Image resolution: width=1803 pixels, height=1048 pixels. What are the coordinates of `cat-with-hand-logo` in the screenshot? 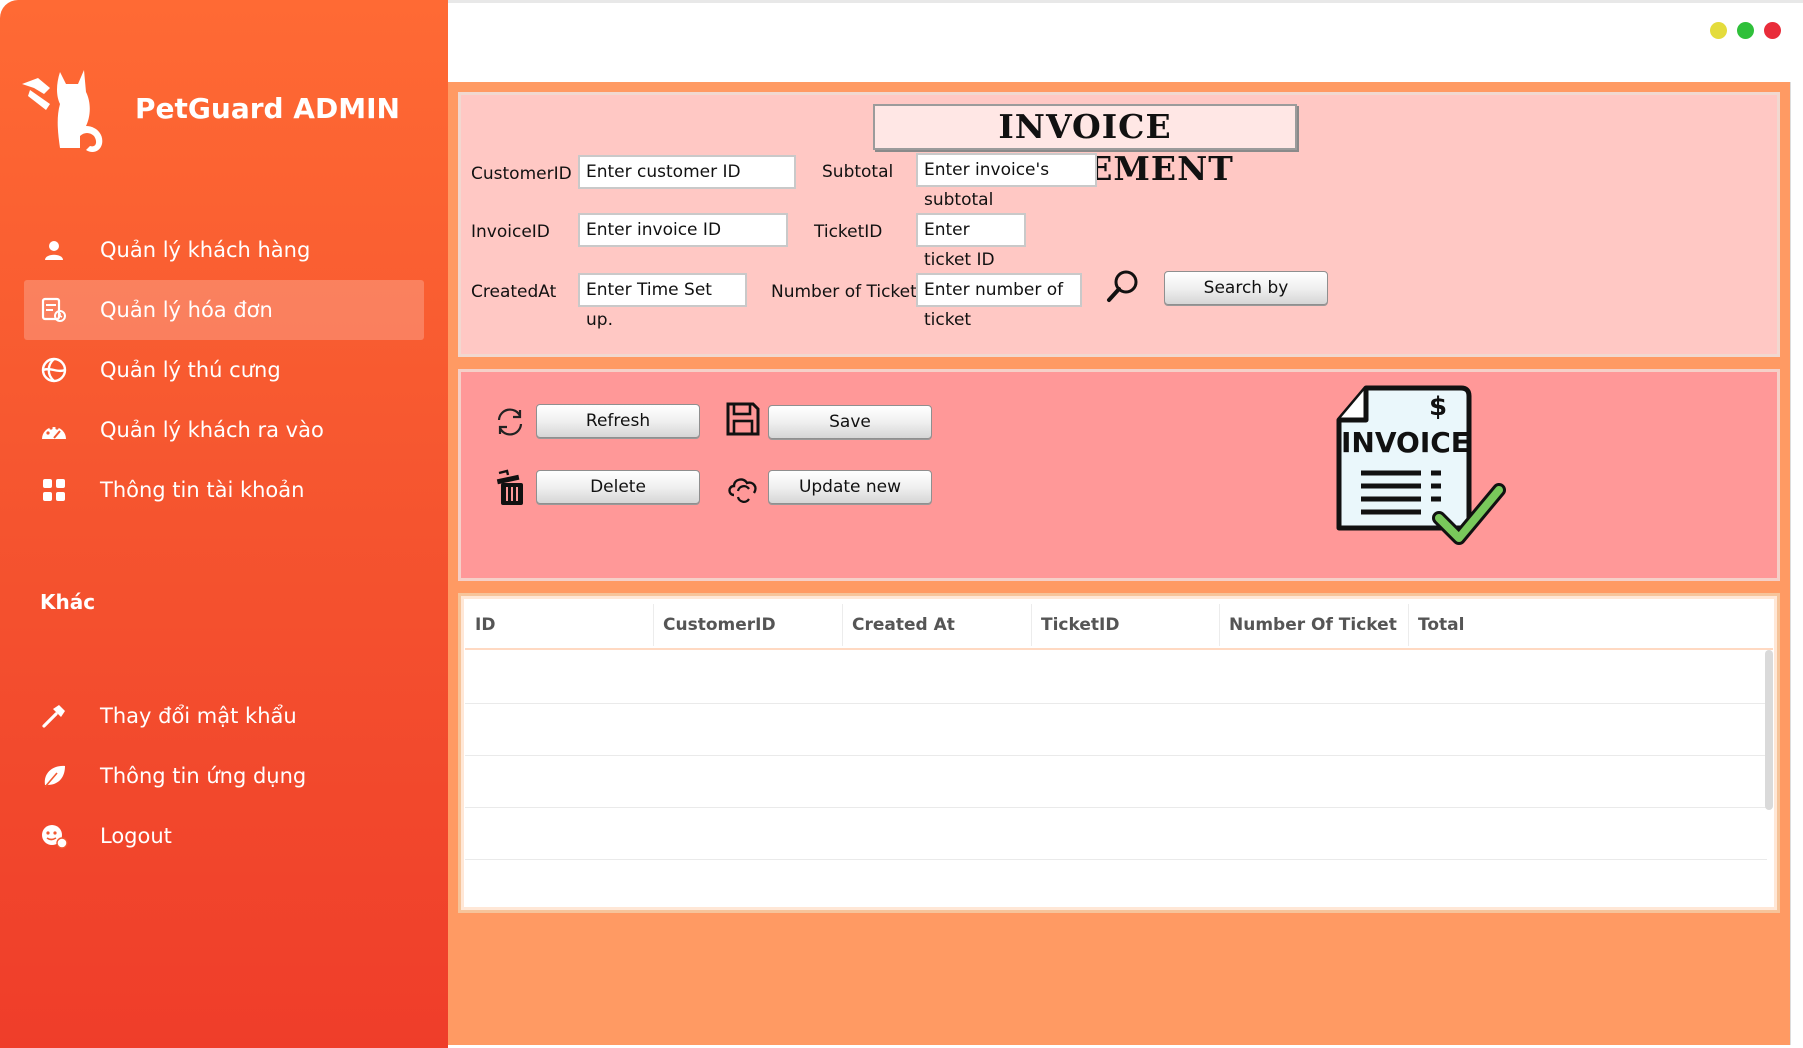 It's located at (62, 111).